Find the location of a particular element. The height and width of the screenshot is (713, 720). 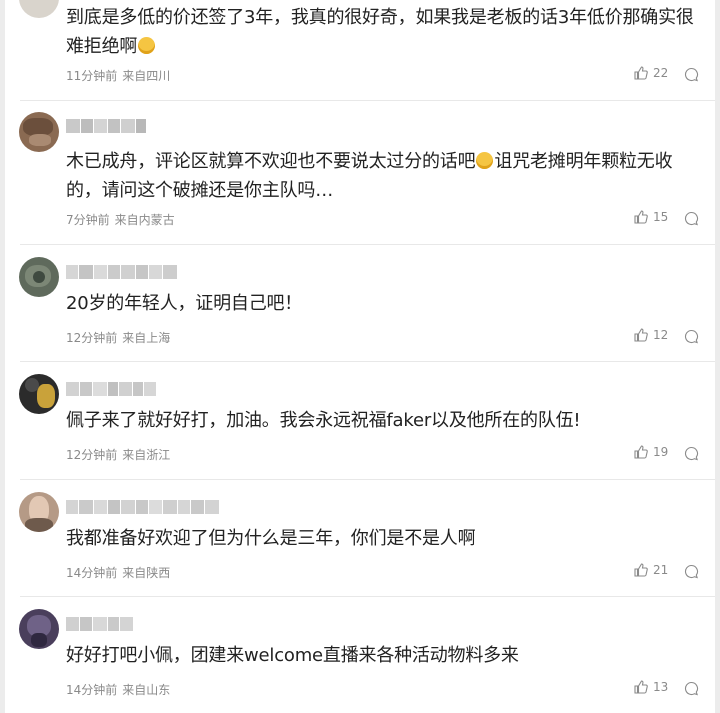

comment-time: 7分钟前 is located at coordinates (88, 220).